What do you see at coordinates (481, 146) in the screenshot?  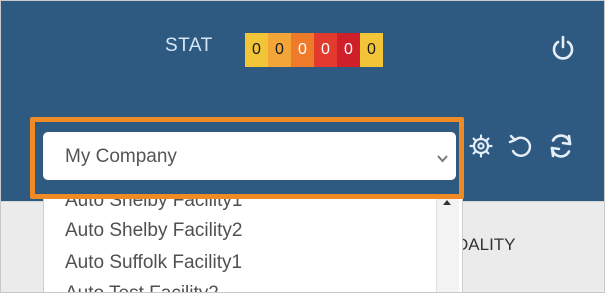 I see `gear-icon` at bounding box center [481, 146].